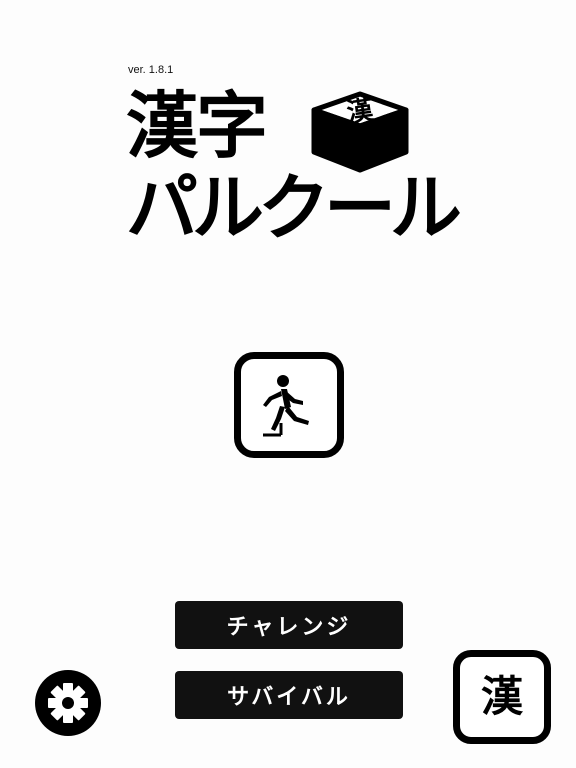  I want to click on challenge-button: チャレンジ, so click(289, 625).